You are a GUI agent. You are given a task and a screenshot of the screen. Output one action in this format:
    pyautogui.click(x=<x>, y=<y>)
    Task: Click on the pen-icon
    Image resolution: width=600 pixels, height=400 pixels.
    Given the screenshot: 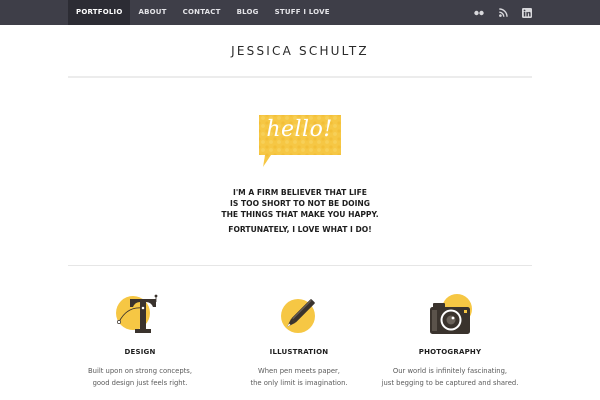 What is the action you would take?
    pyautogui.click(x=298, y=316)
    